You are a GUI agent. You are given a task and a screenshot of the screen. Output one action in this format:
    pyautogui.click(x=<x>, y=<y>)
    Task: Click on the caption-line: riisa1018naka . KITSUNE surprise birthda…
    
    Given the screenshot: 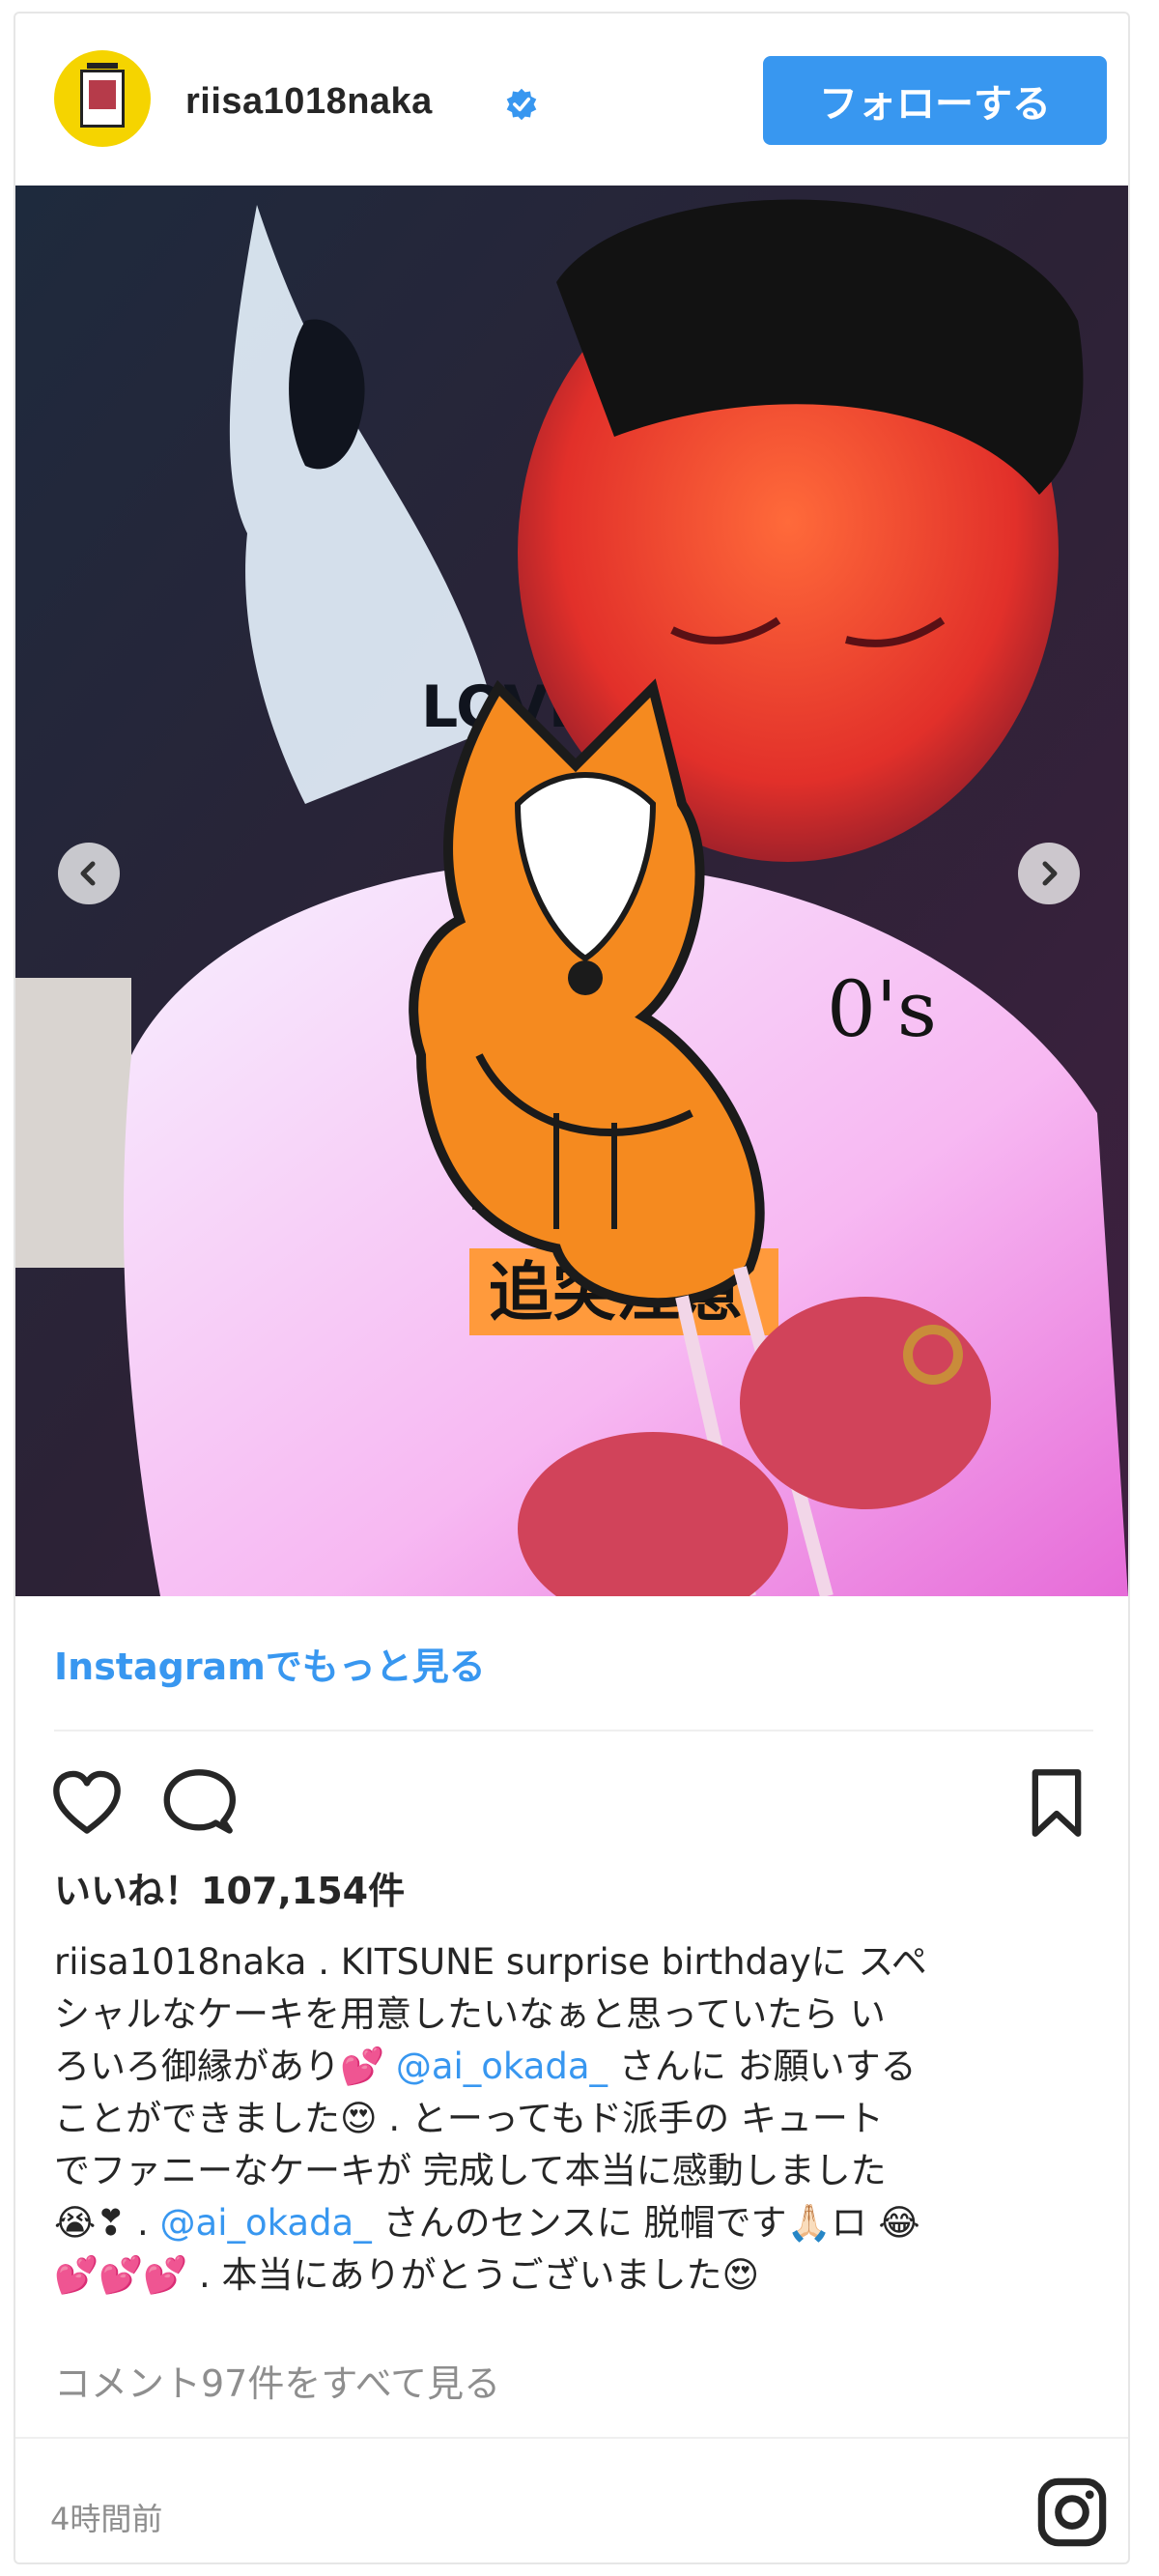 What is the action you would take?
    pyautogui.click(x=490, y=1962)
    